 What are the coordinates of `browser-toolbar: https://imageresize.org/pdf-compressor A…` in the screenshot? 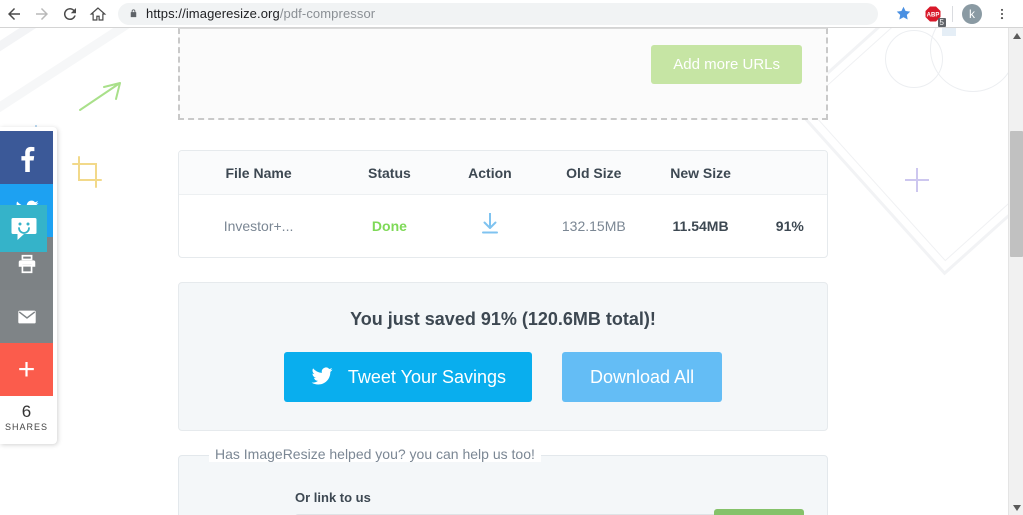 It's located at (511, 14).